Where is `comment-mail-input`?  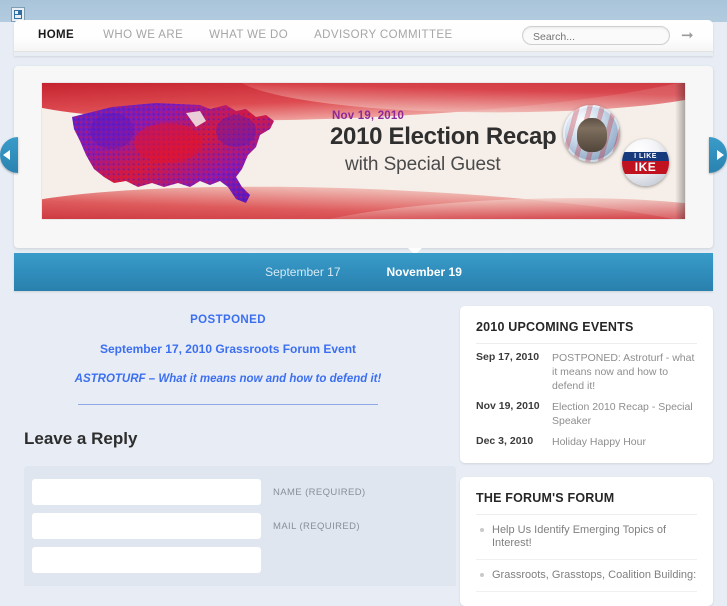
comment-mail-input is located at coordinates (146, 526).